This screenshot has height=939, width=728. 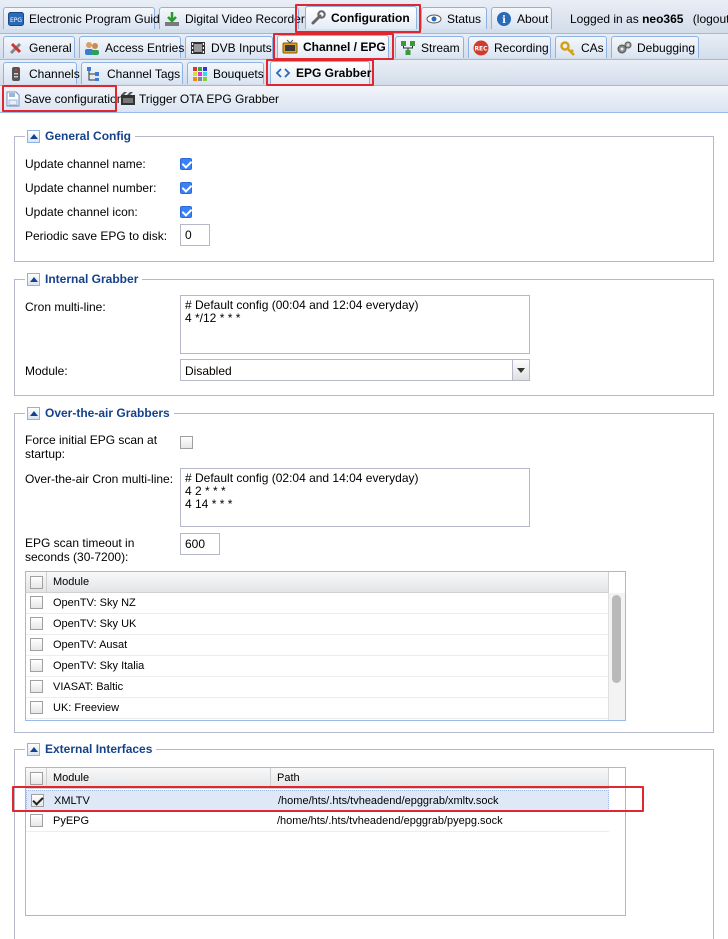 I want to click on tab-recording: REC Recording, so click(x=509, y=47).